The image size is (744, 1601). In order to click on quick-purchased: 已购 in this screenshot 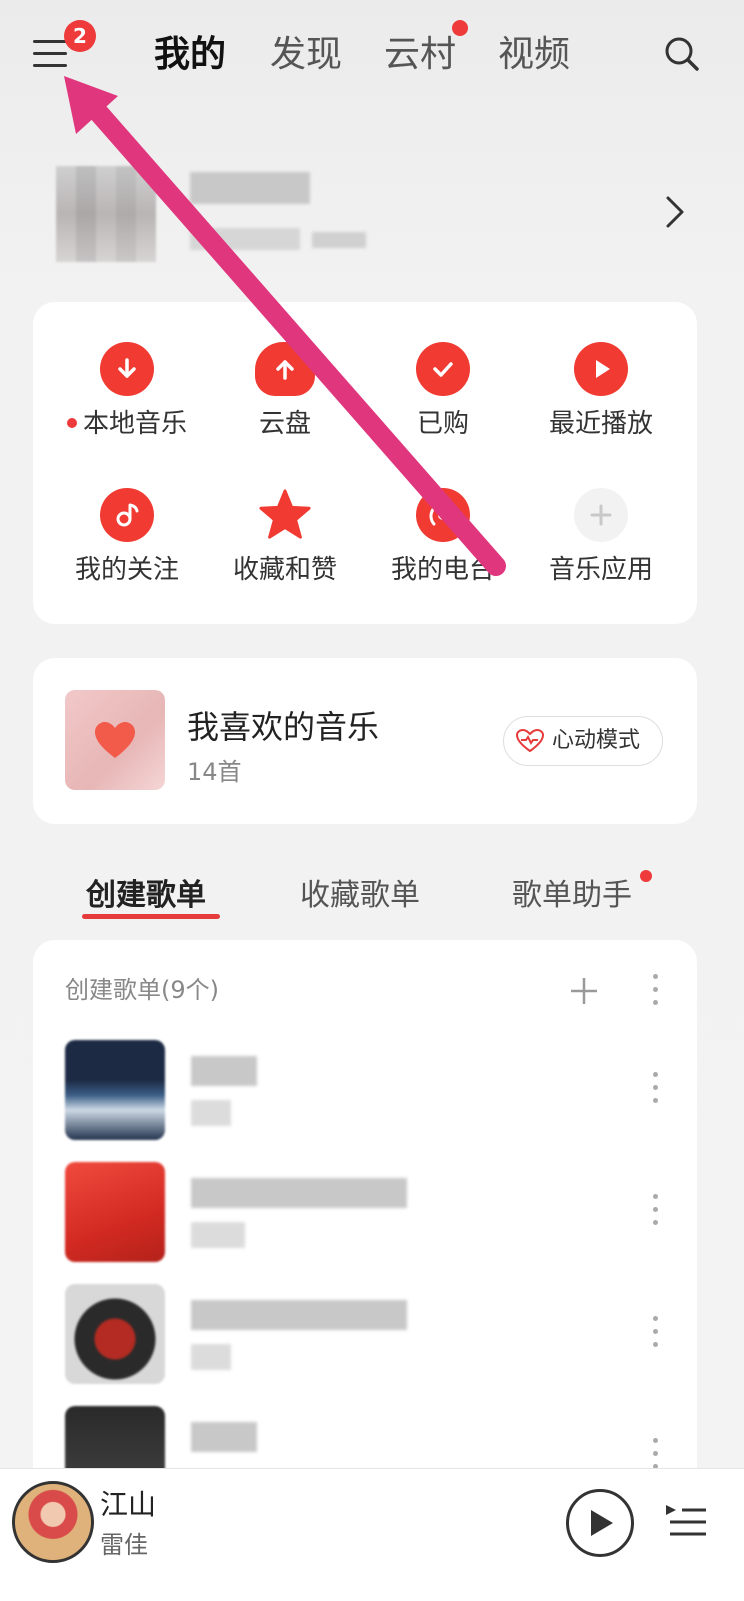, I will do `click(443, 402)`.